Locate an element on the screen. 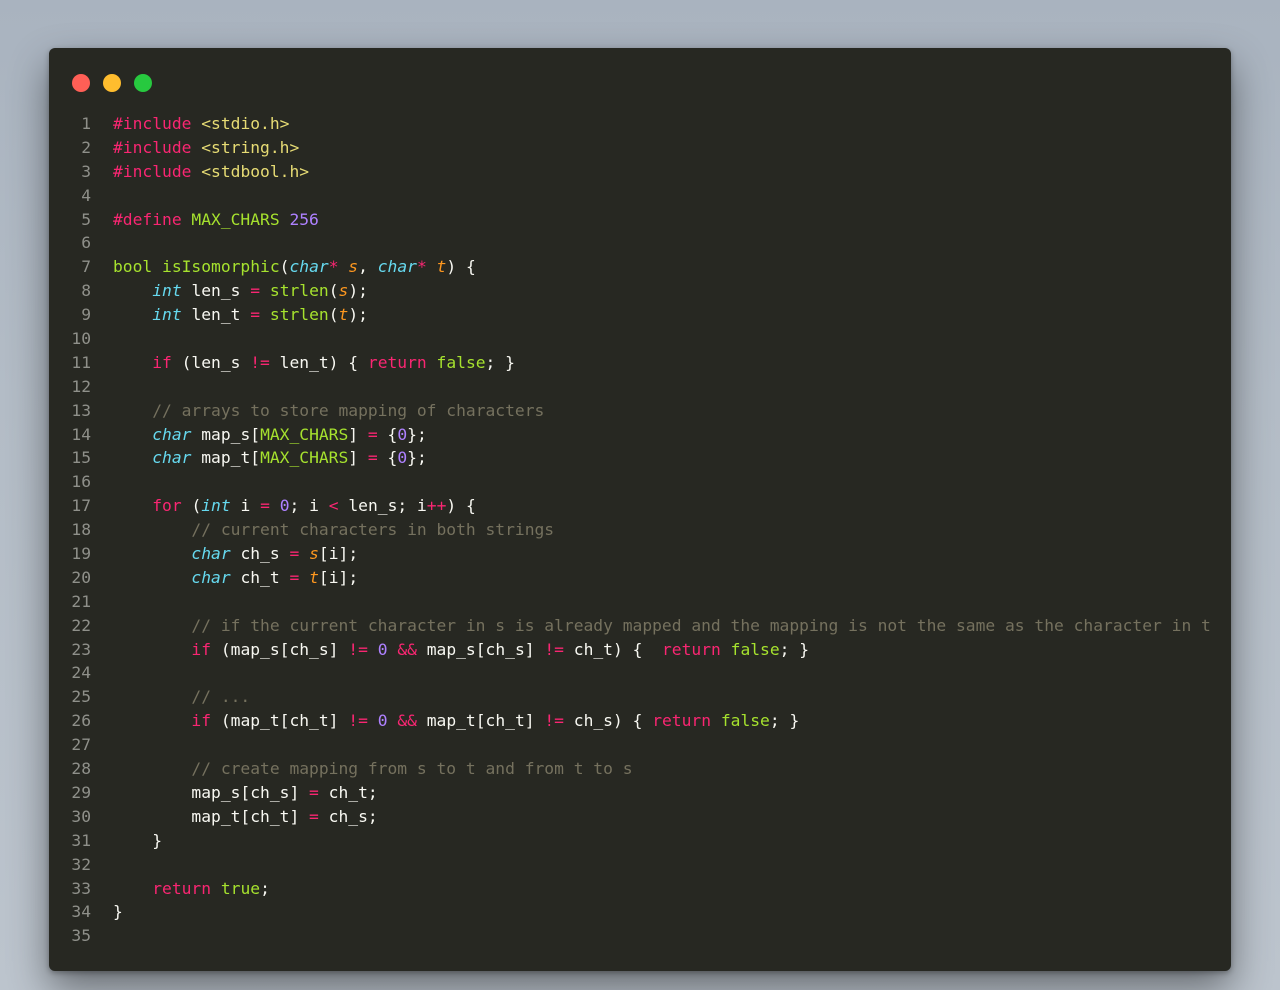 The height and width of the screenshot is (990, 1280). code-token: ch_s) { is located at coordinates (608, 721).